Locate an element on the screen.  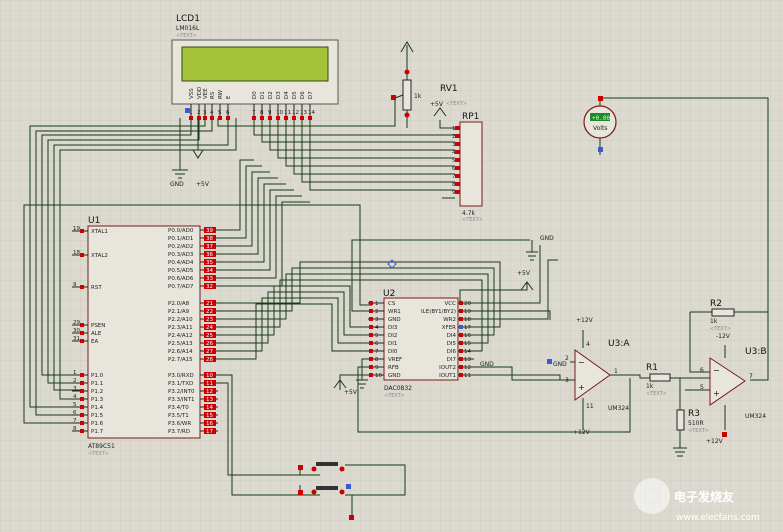
u1-pin-number: 9 is located at coordinates (75, 285).